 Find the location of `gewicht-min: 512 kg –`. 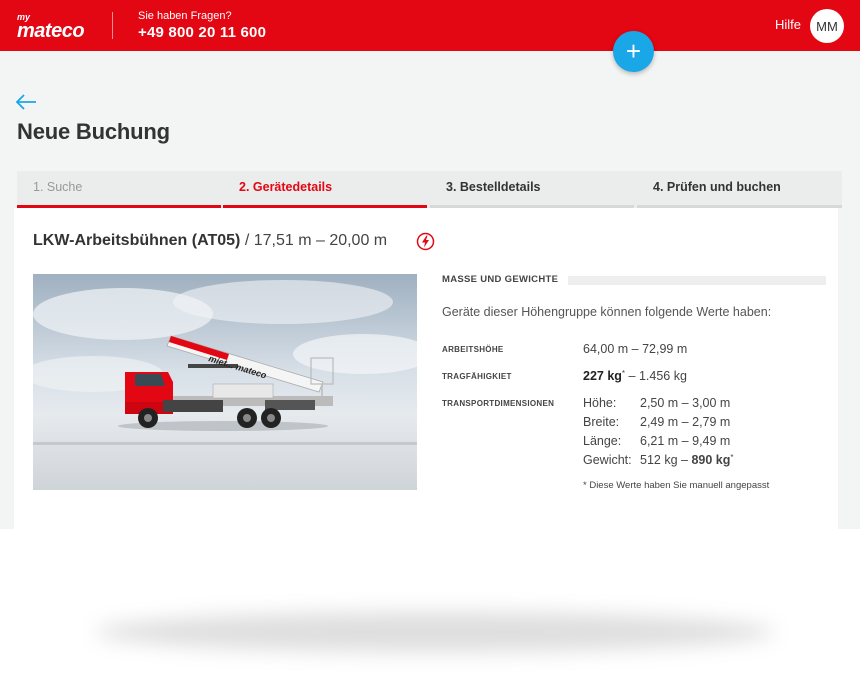

gewicht-min: 512 kg – is located at coordinates (666, 460).